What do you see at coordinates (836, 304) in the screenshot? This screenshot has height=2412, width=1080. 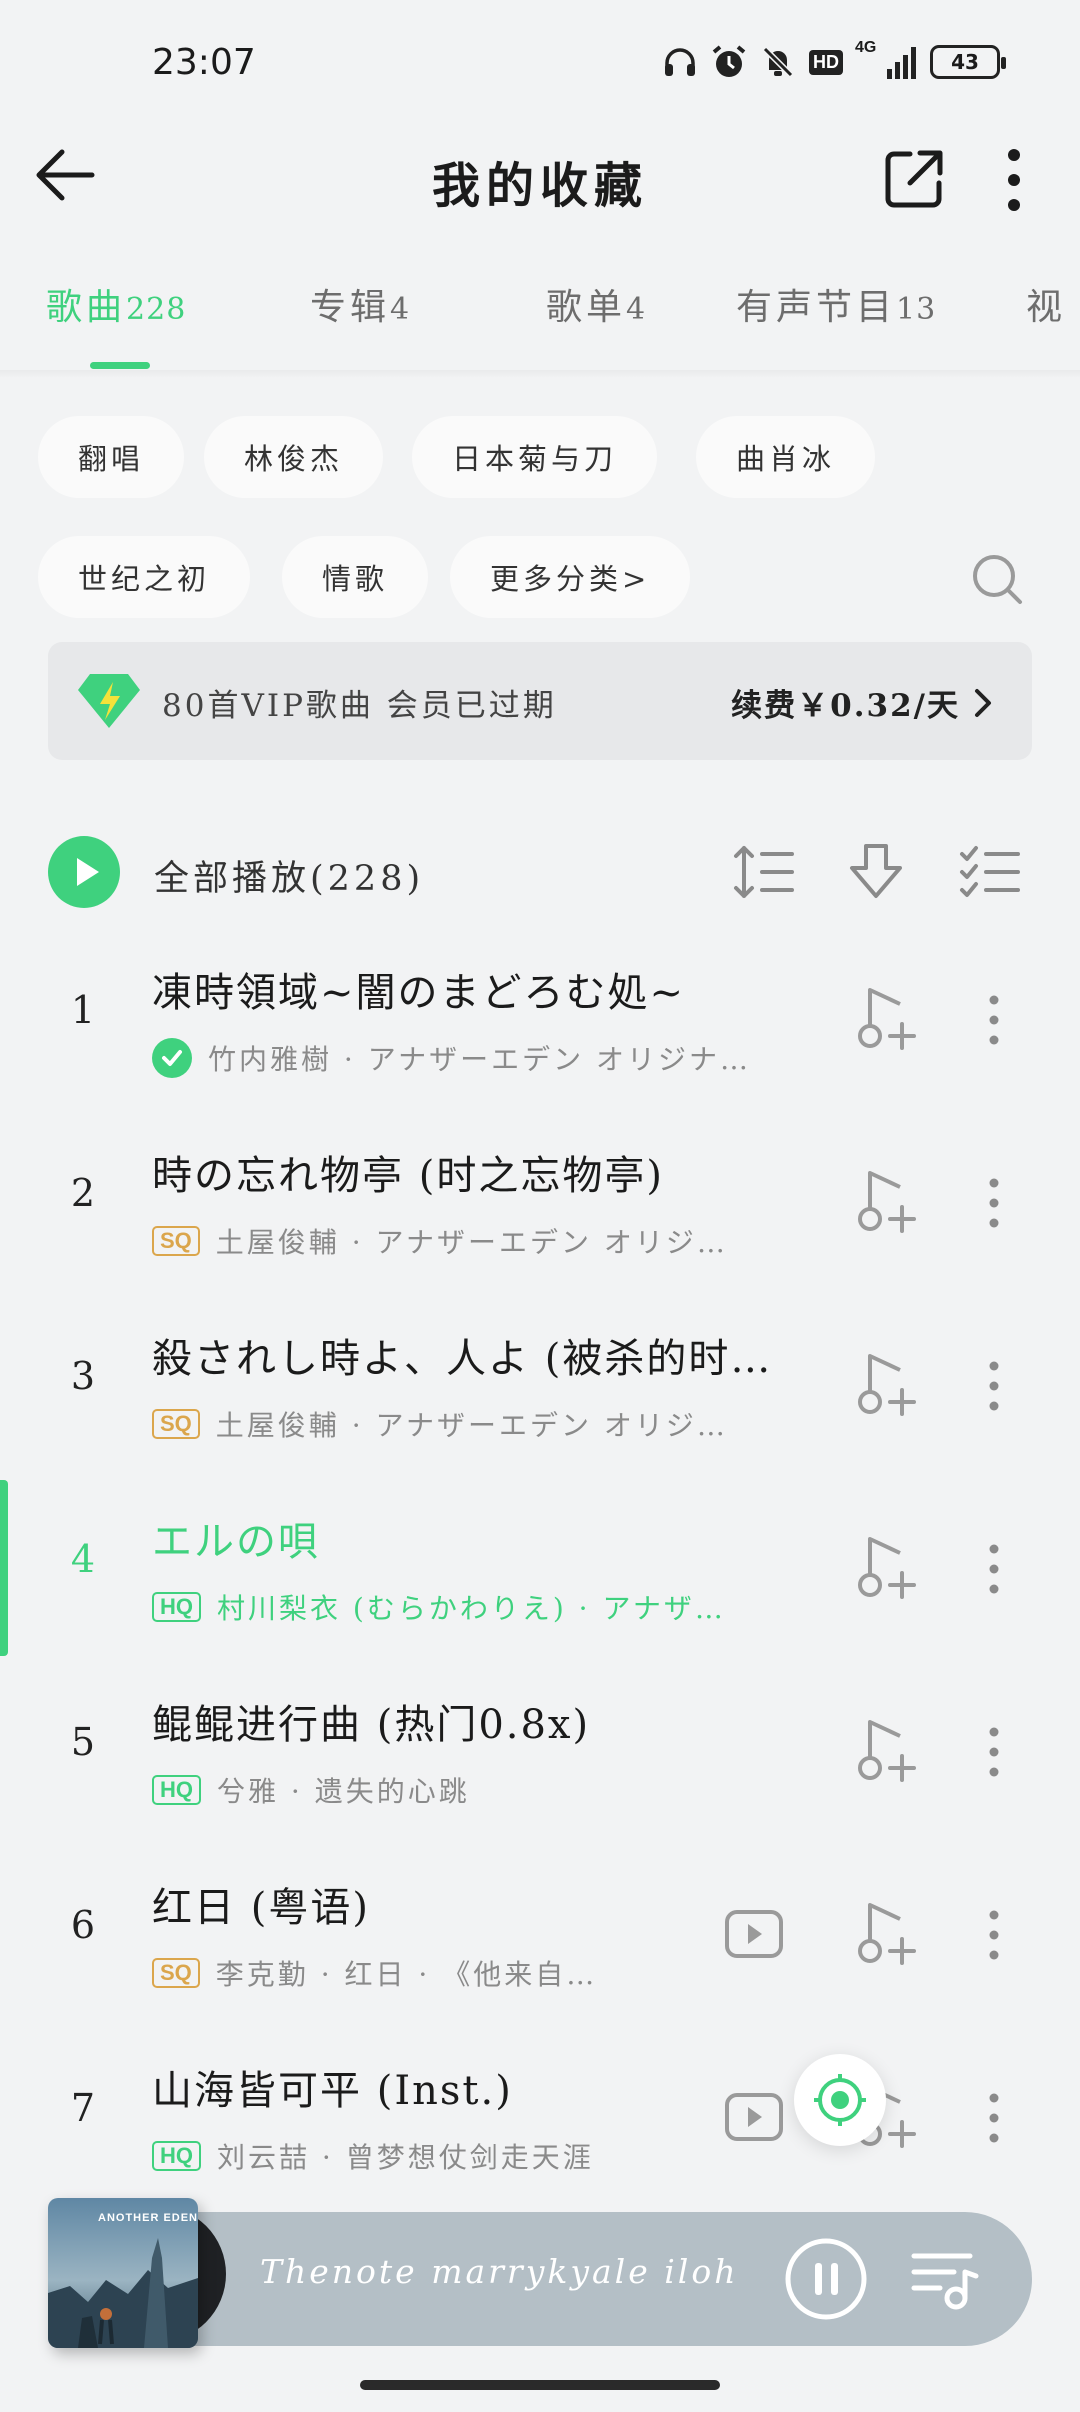 I see `tab-audio-programs: 有声节目13` at bounding box center [836, 304].